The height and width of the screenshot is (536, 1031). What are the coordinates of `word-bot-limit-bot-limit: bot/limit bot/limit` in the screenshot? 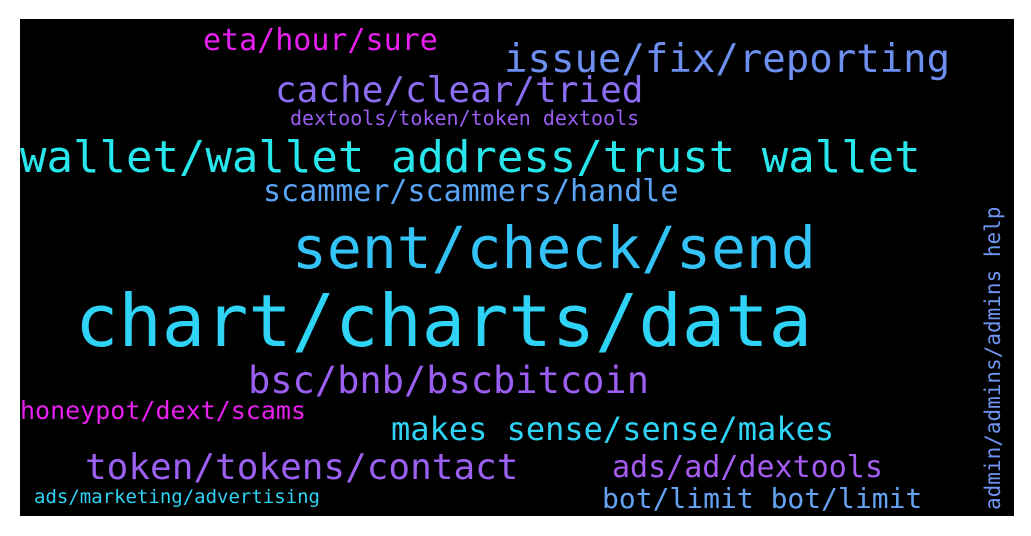 It's located at (762, 498).